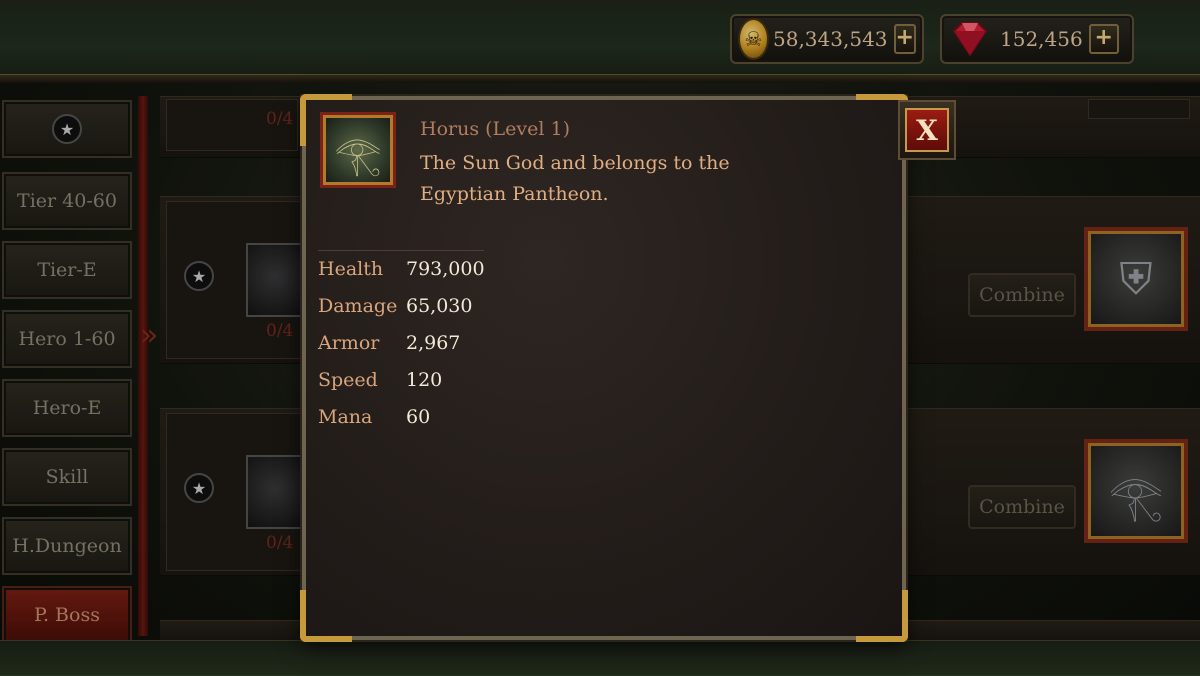 Image resolution: width=1200 pixels, height=676 pixels. I want to click on stat-label: Mana, so click(345, 417).